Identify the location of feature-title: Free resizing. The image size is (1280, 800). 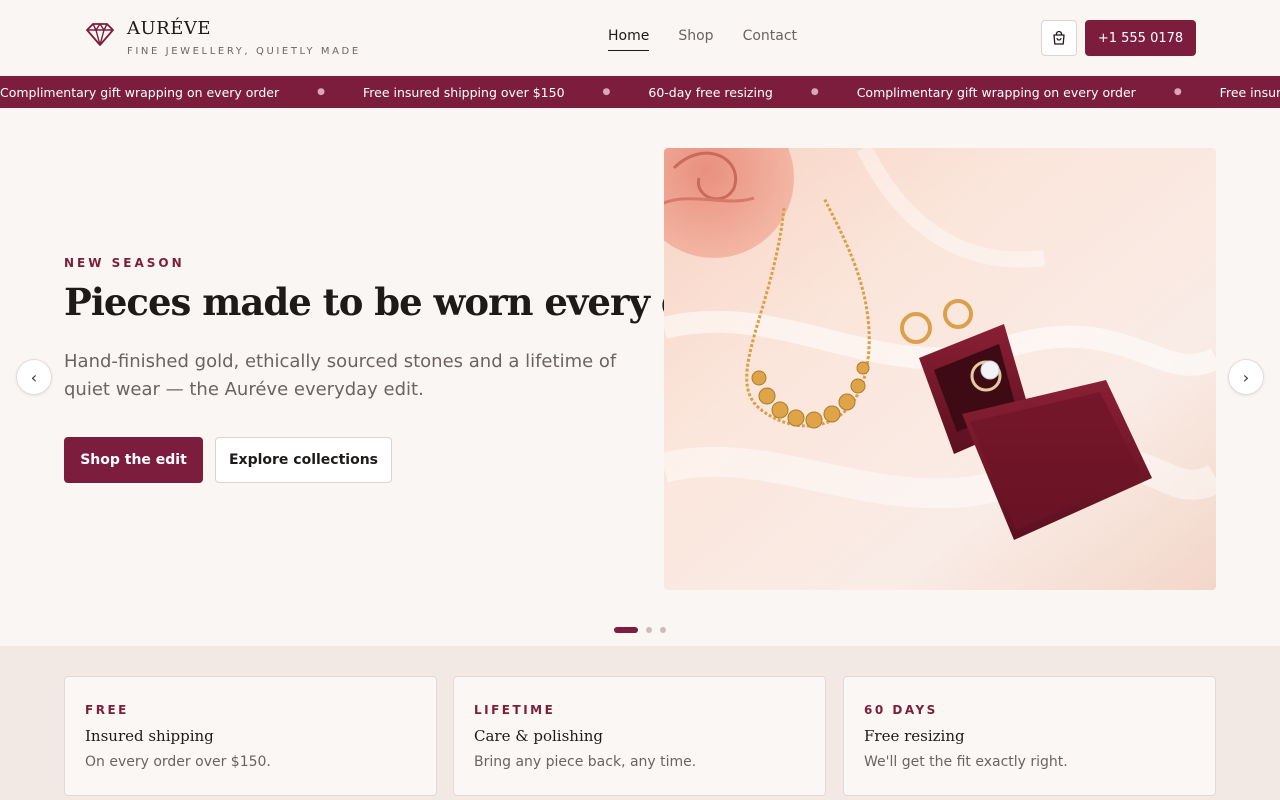
(914, 736).